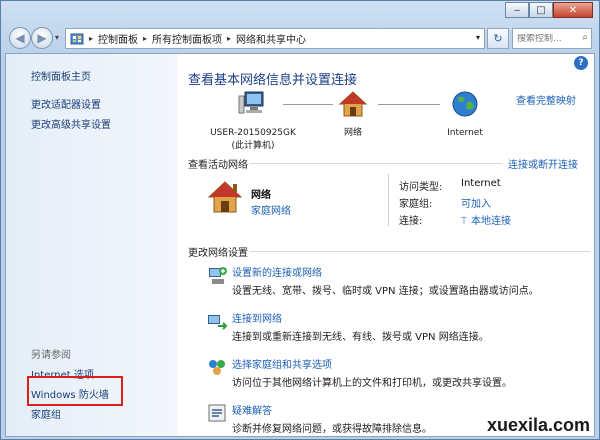  I want to click on navigation-bar: ◀ ▶ ▾ ▸ 控制面板 ▸ 所有控制面板项 ▸ 网络和共享中心 ▾ ↻ ⌕, so click(300, 38).